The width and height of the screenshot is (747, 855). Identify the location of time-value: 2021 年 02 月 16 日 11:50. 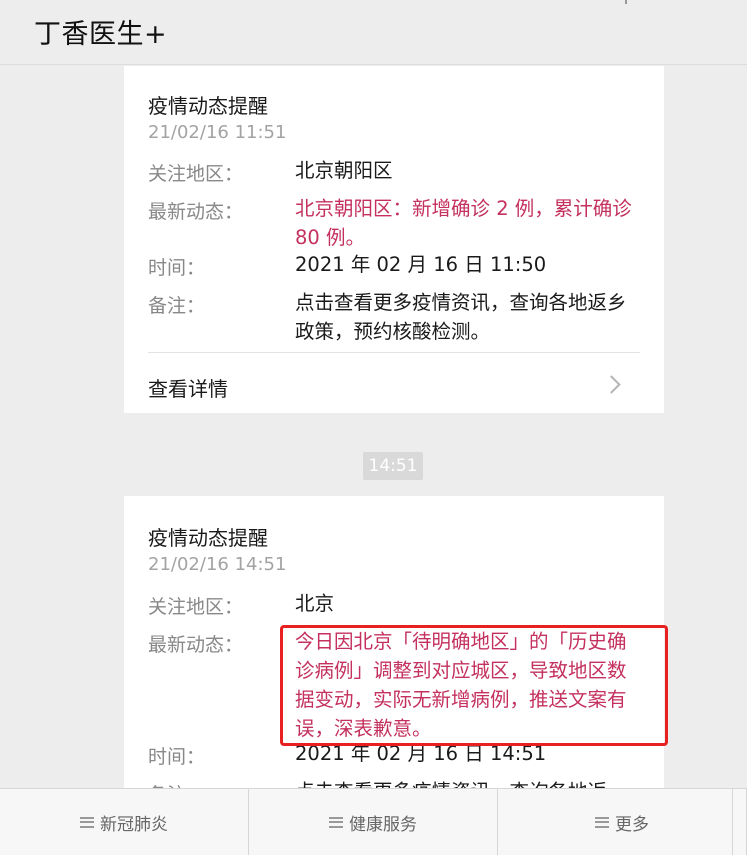
(421, 264).